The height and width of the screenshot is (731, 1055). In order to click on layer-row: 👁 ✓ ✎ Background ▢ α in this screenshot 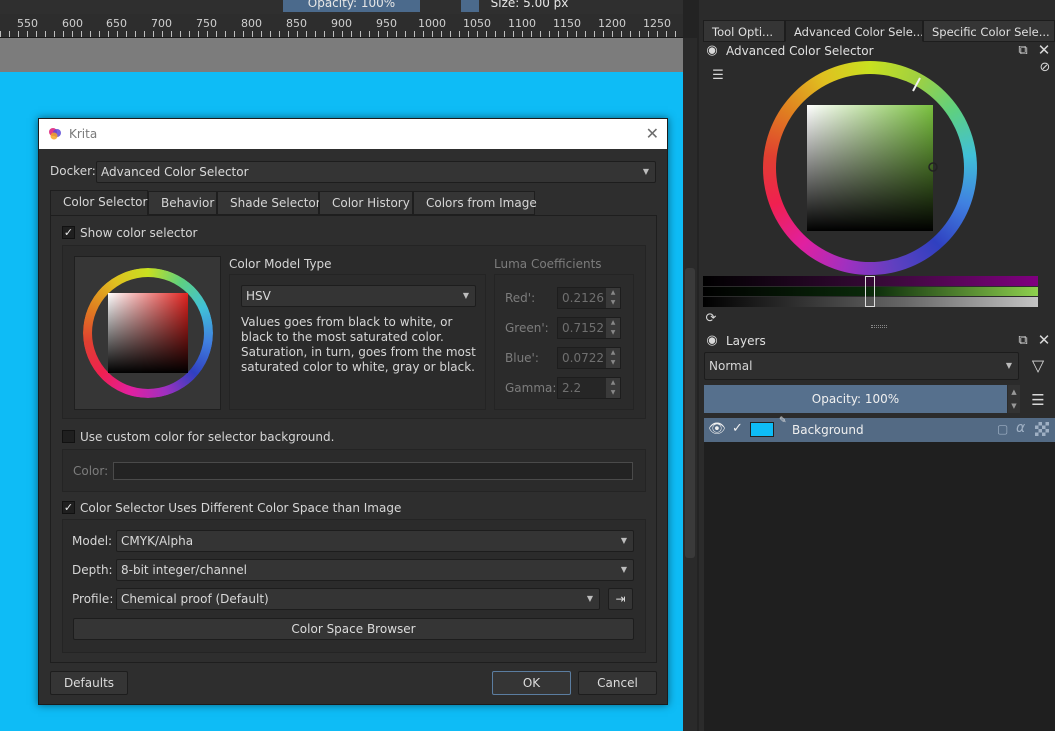, I will do `click(879, 429)`.